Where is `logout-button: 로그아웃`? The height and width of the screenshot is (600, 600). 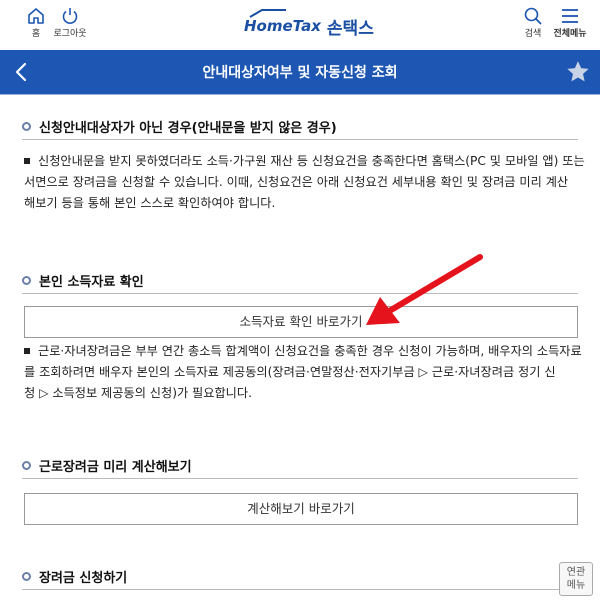 logout-button: 로그아웃 is located at coordinates (70, 22).